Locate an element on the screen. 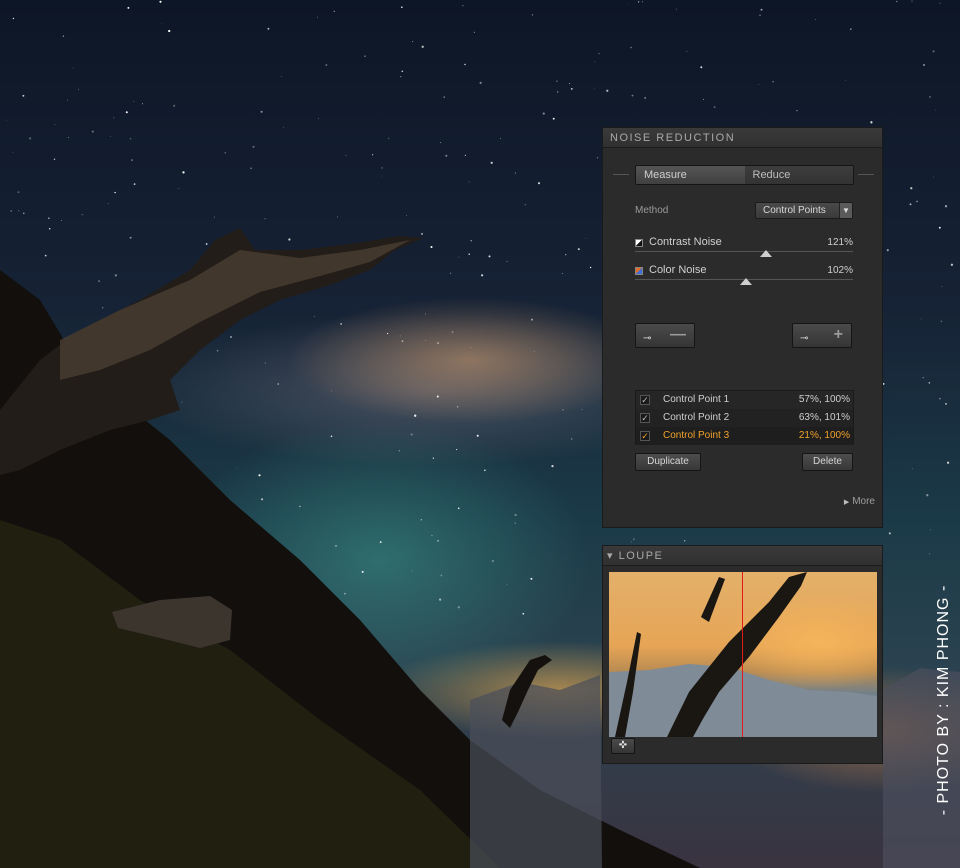 The image size is (960, 868). list-item: ✓ Control Point 2 63%, 101% is located at coordinates (744, 418).